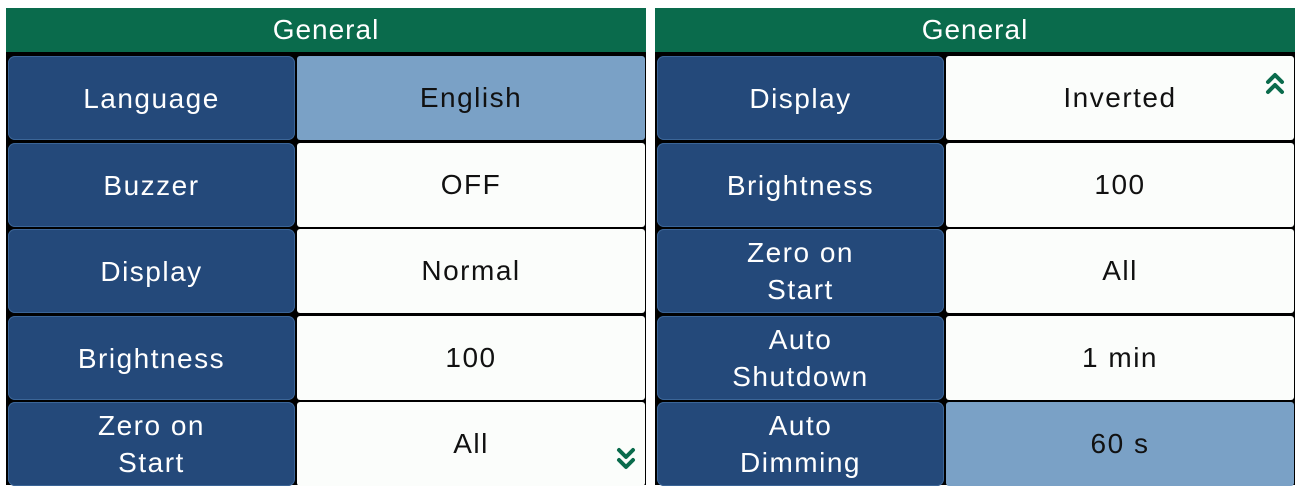 Image resolution: width=1297 pixels, height=486 pixels. Describe the element at coordinates (471, 98) in the screenshot. I see `setting-value: English` at that location.